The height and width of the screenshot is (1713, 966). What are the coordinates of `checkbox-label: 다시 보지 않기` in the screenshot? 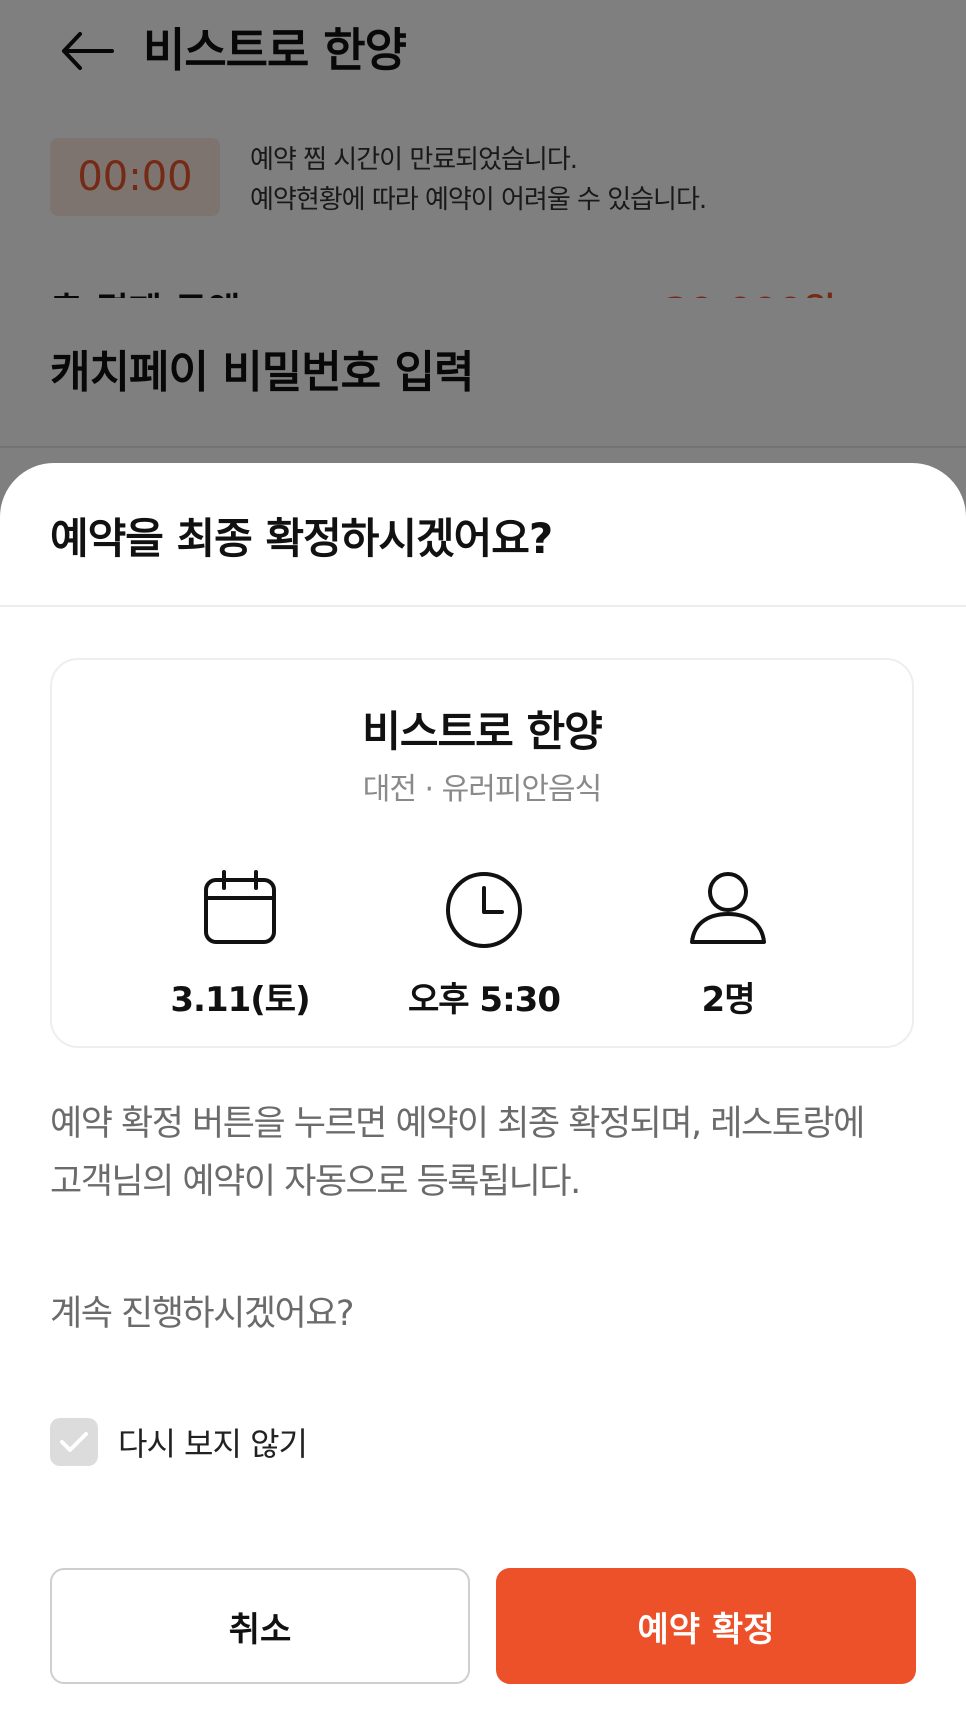 It's located at (213, 1444).